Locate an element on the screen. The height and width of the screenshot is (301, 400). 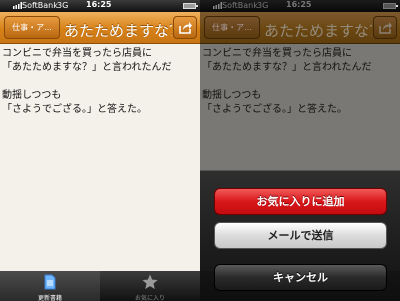
document-icon is located at coordinates (50, 282).